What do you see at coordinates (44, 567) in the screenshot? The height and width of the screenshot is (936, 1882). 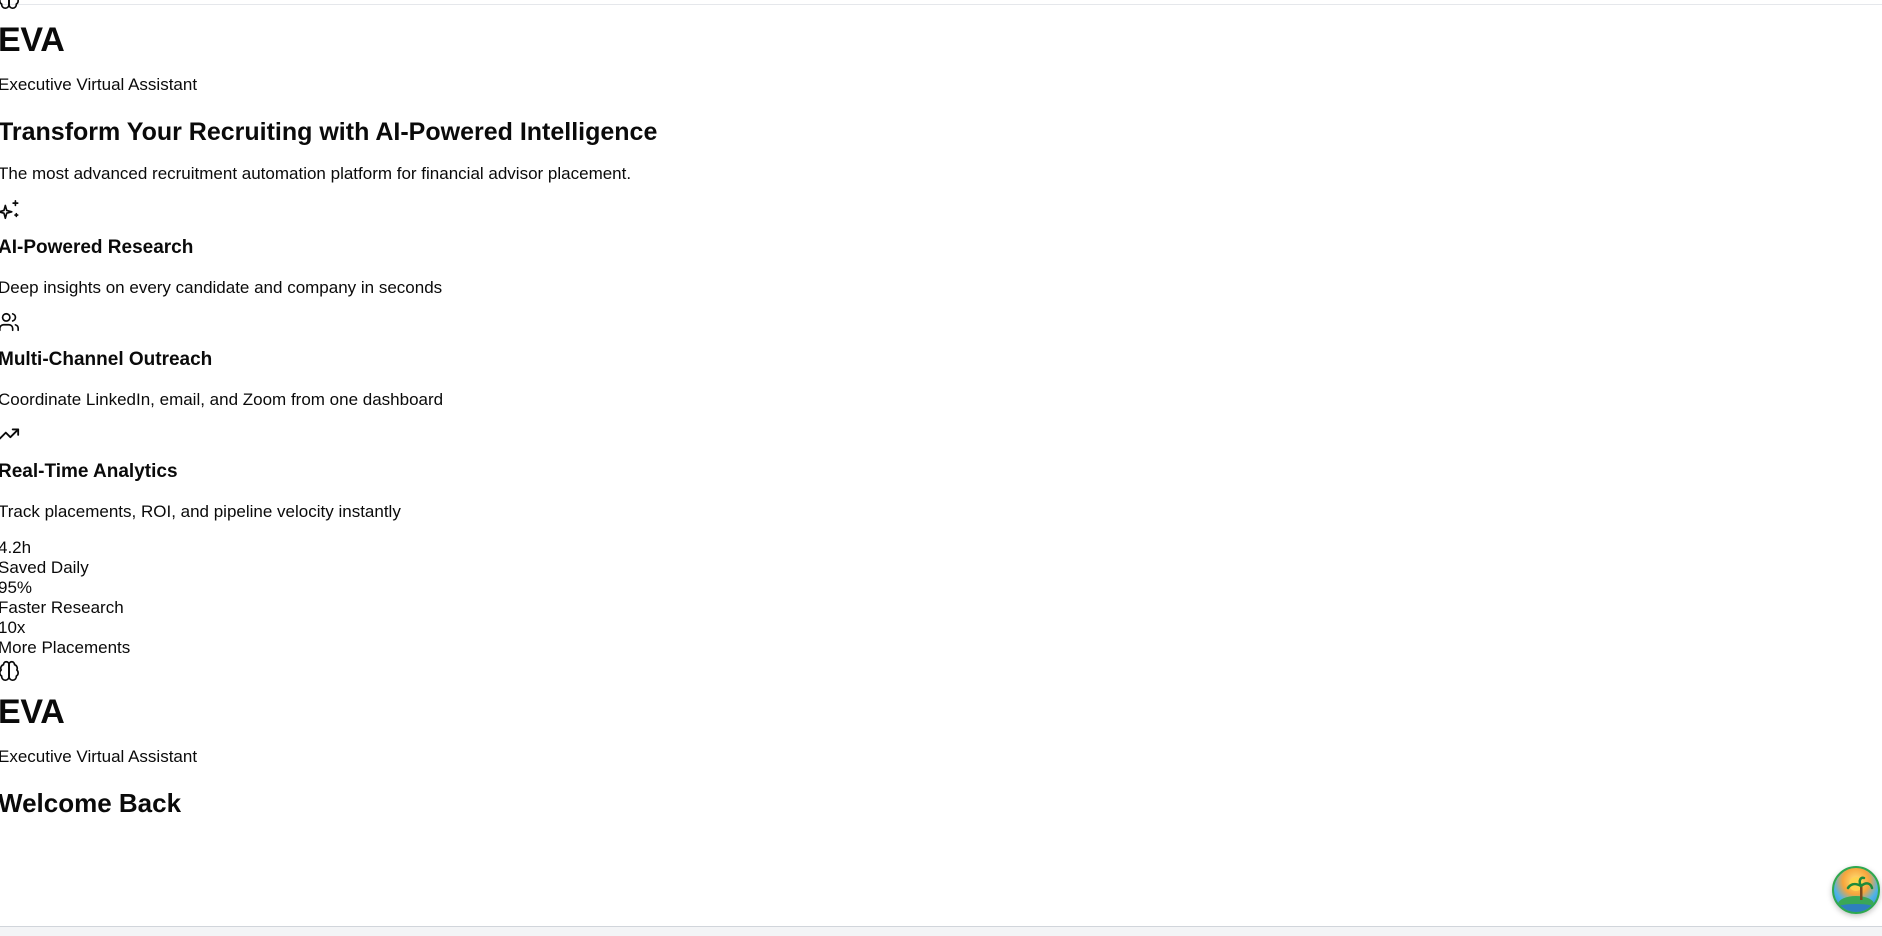 I see `stat-label: Saved Daily` at bounding box center [44, 567].